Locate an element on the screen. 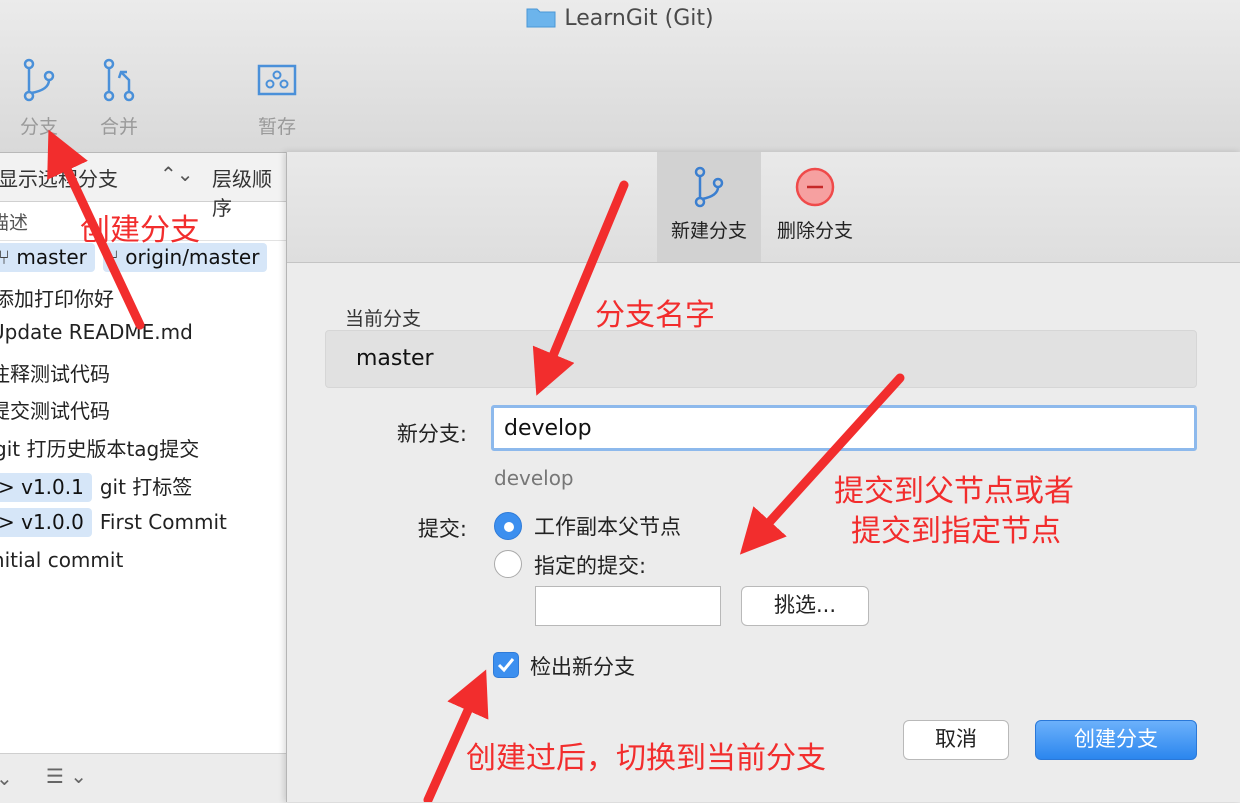 The width and height of the screenshot is (1240, 803). list-options-icon: ☰ ⌄ is located at coordinates (66, 776).